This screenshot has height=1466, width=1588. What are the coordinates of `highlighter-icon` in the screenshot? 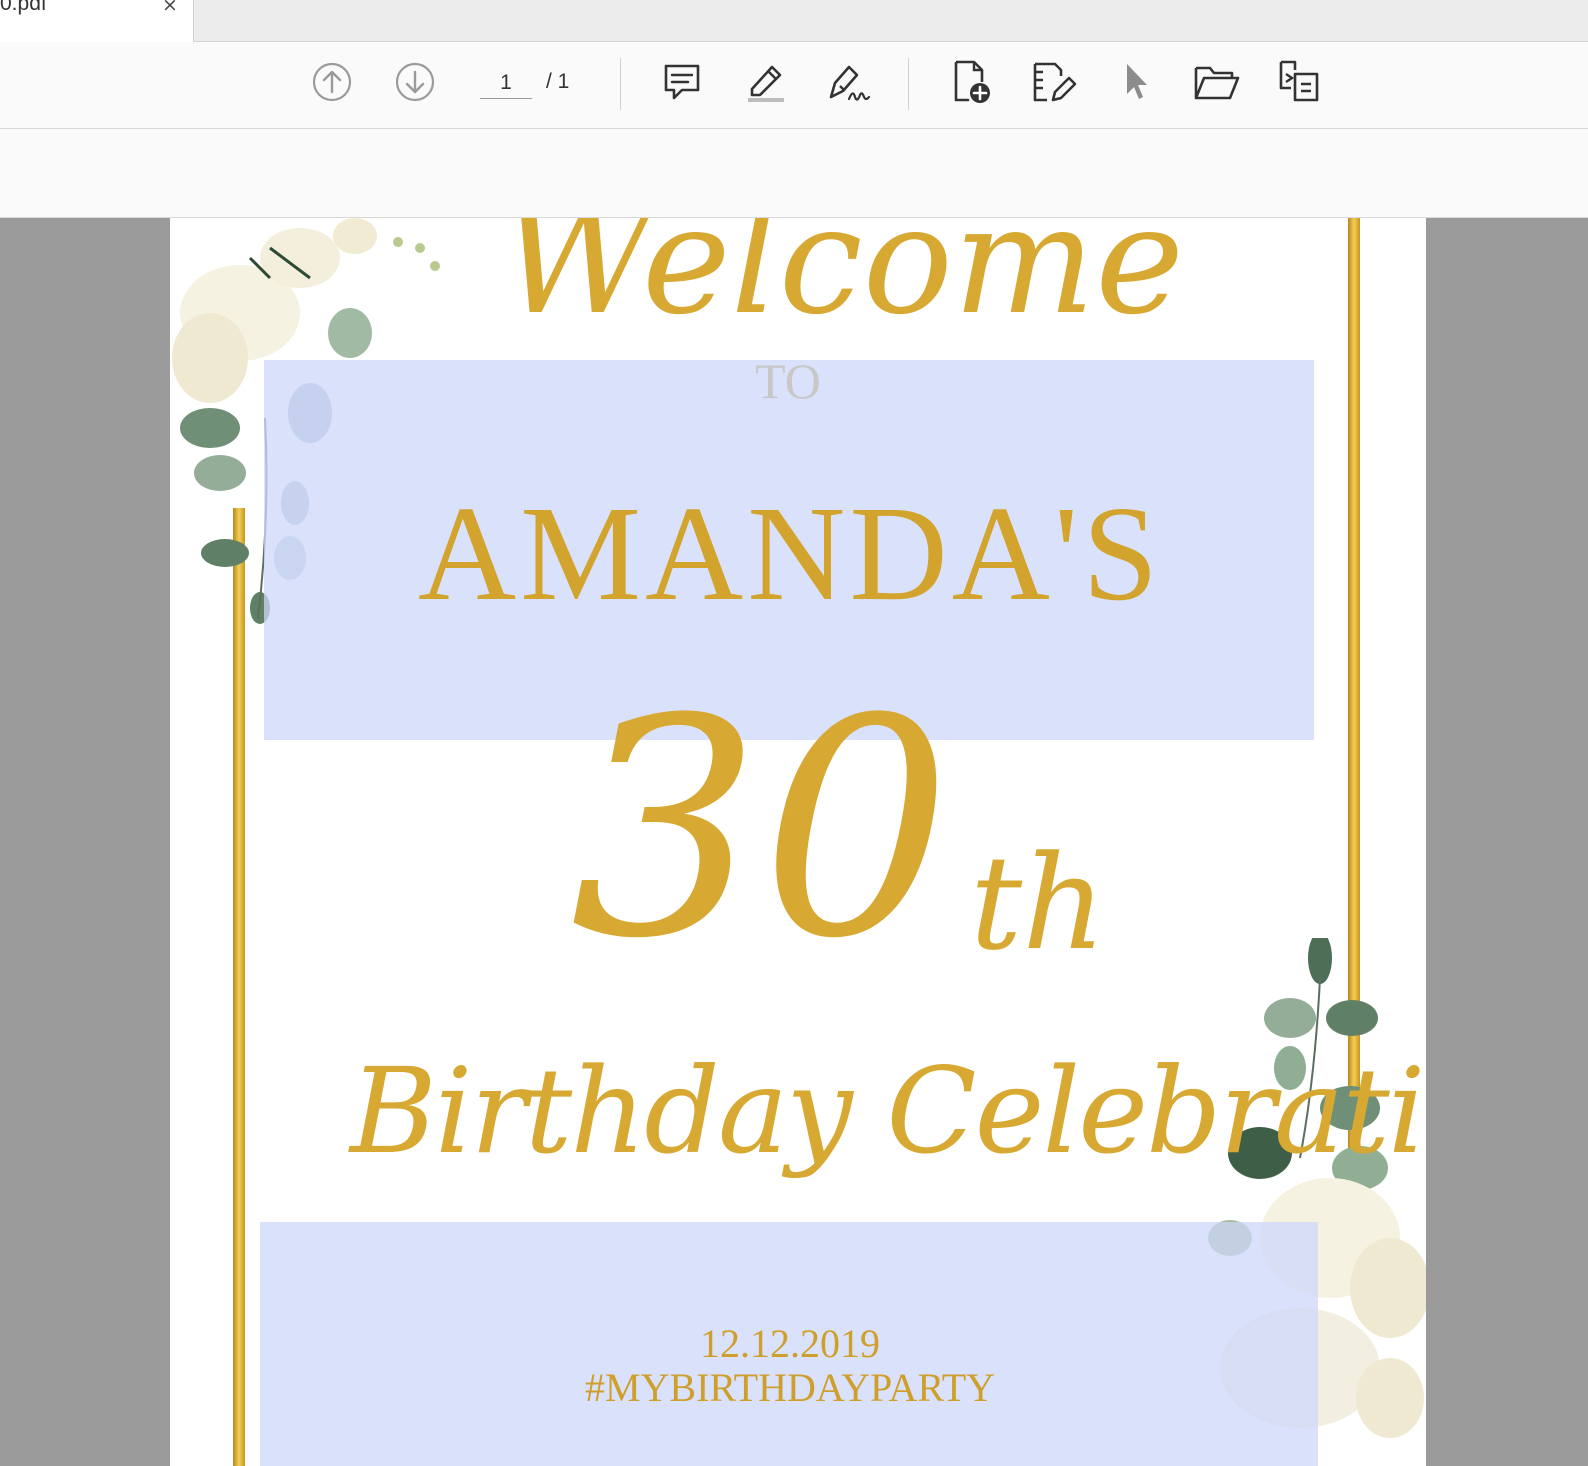 It's located at (766, 83).